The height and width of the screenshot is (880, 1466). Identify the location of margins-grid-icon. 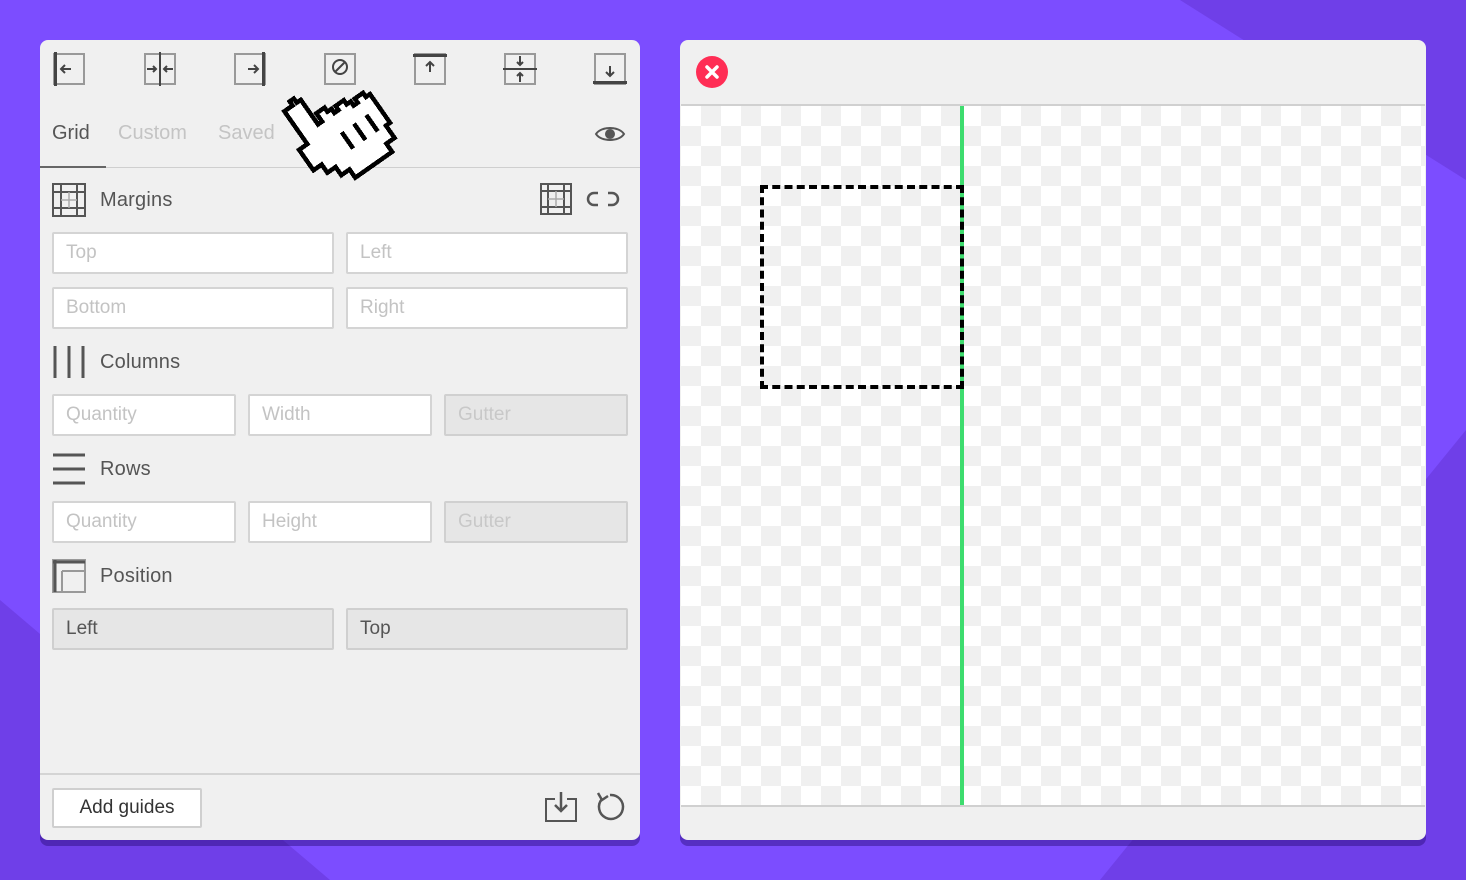
(69, 200).